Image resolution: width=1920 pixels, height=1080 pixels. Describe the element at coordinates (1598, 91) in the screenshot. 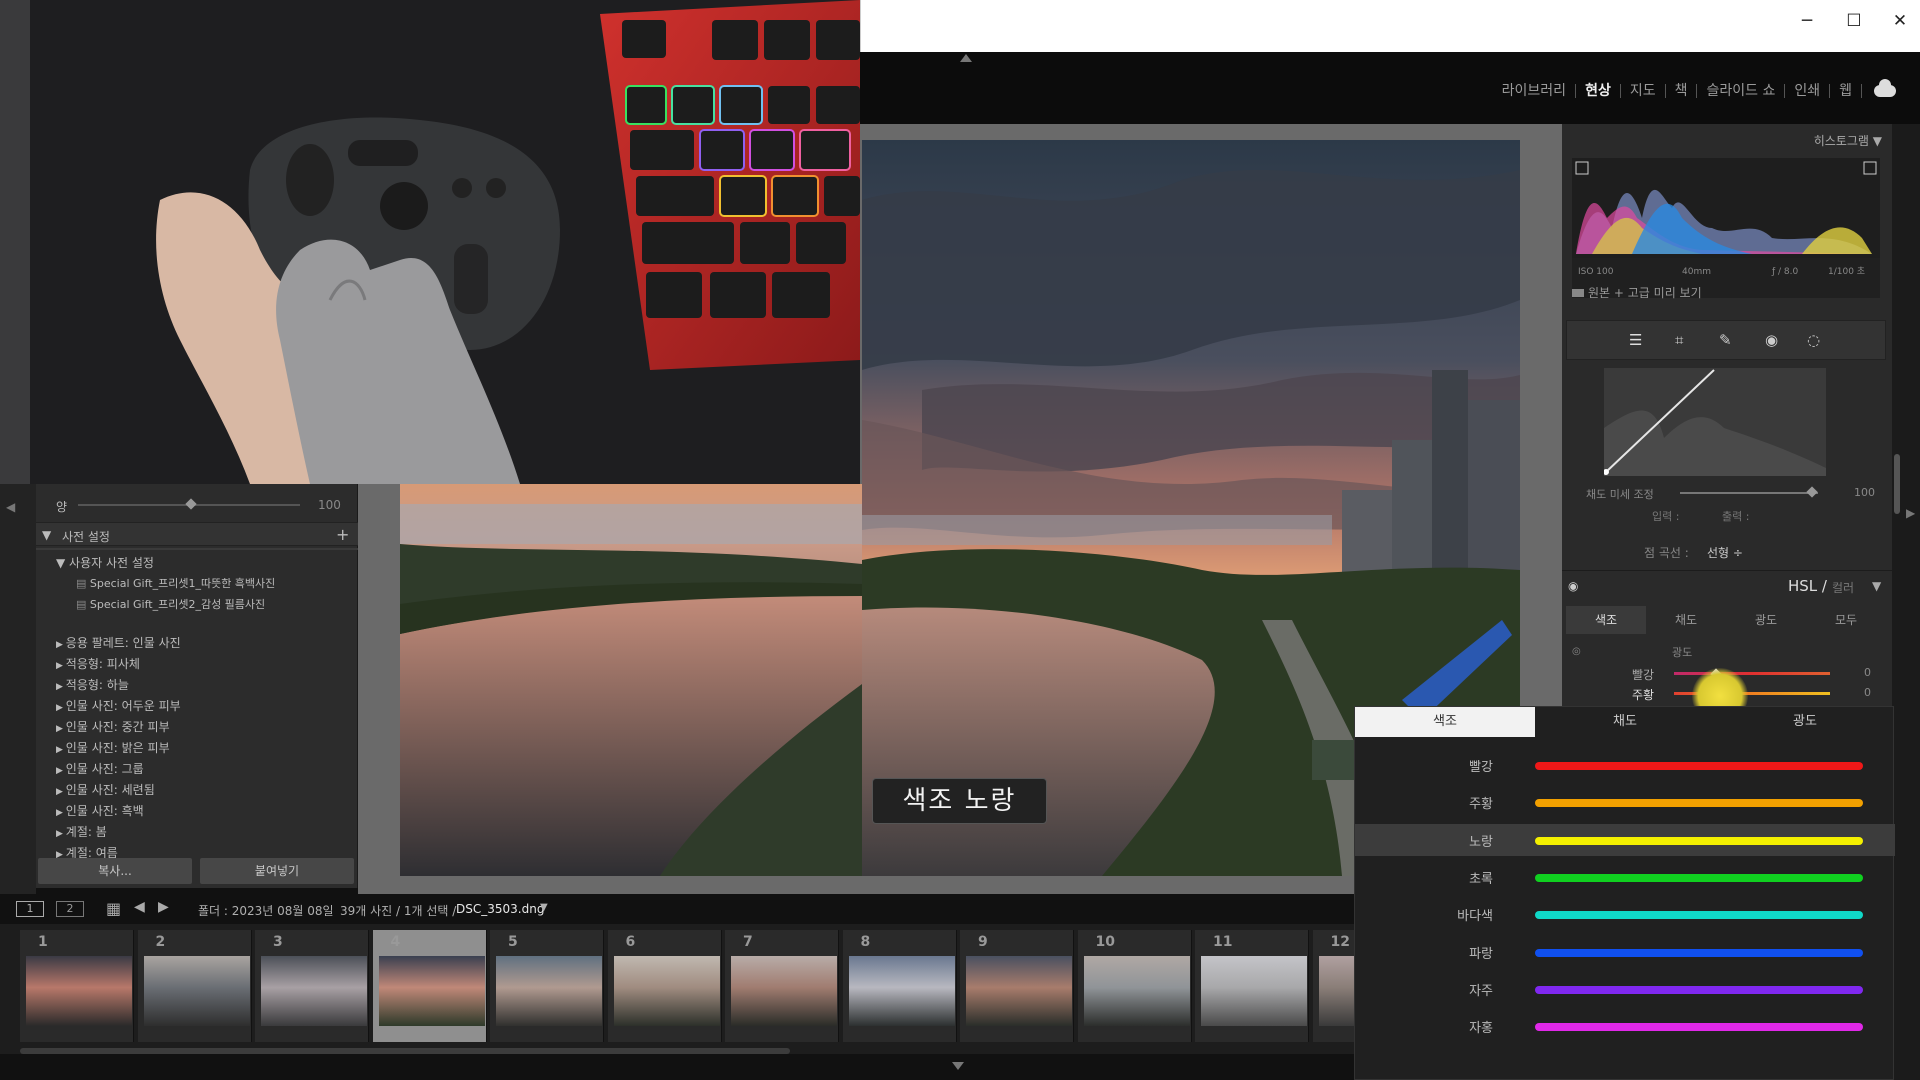

I see `module-tab: 현상` at that location.